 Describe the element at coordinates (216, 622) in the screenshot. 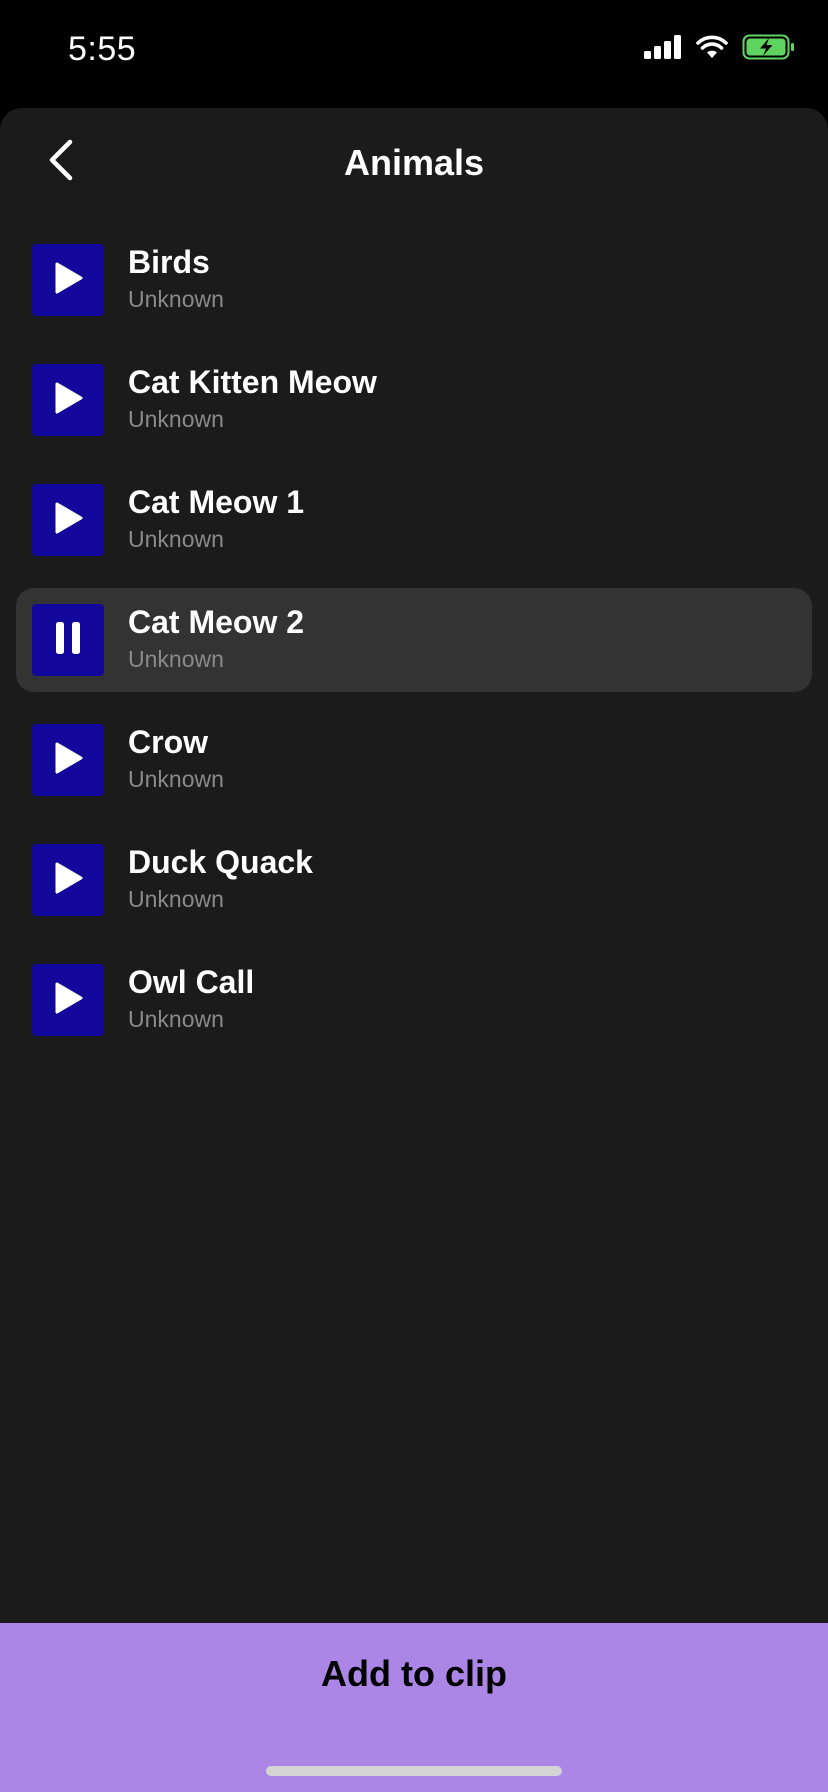

I see `track-title: Cat Meow 2` at that location.